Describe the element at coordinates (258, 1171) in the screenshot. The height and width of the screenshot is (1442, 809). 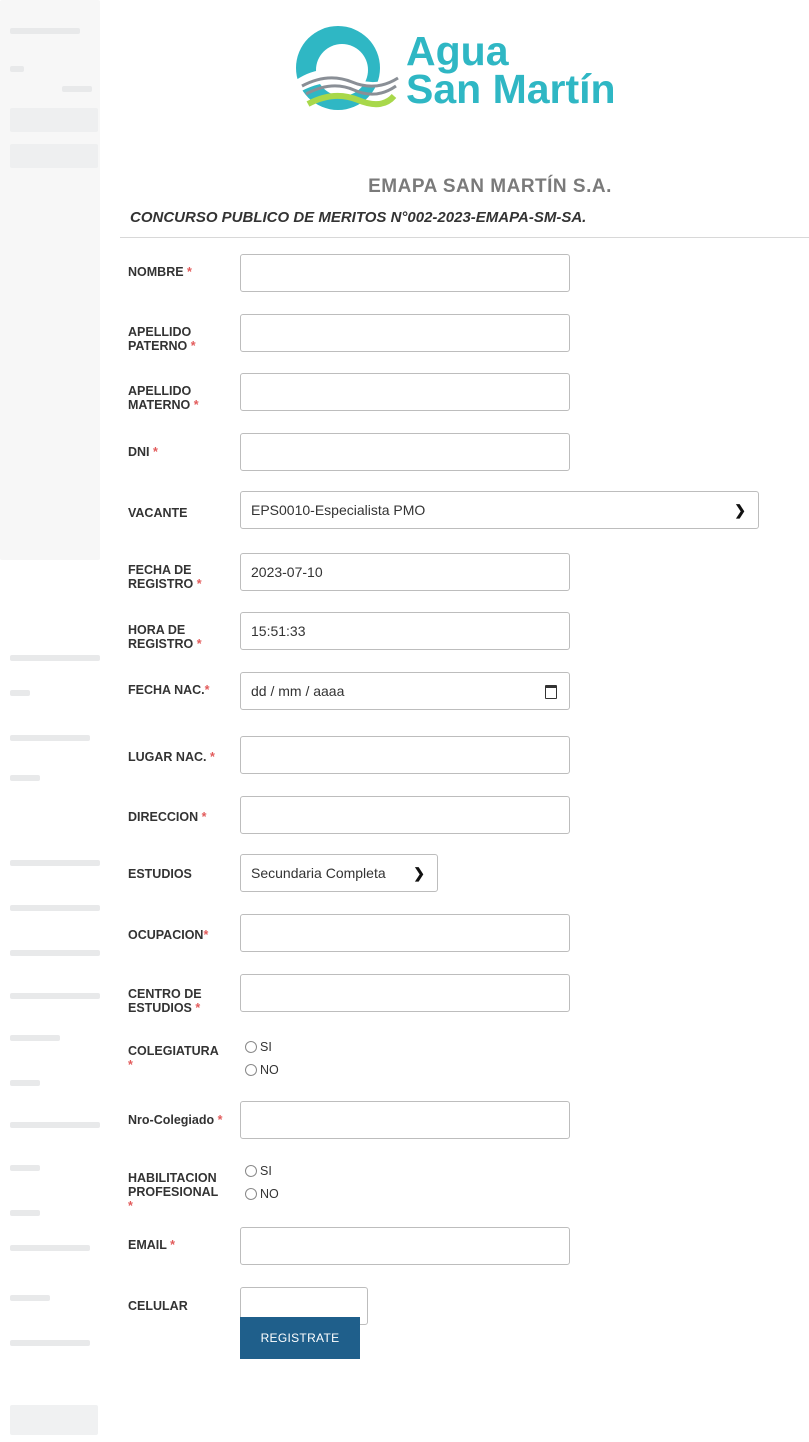
I see `habilitacion-si-option: SI` at that location.